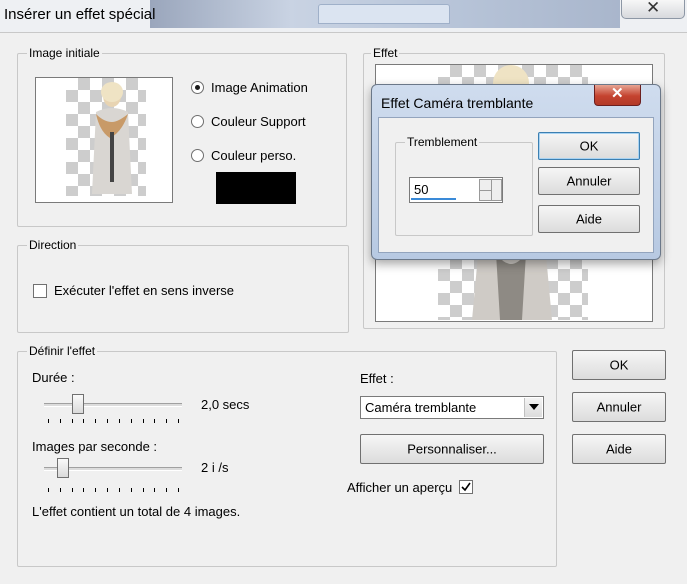  What do you see at coordinates (112, 138) in the screenshot?
I see `person-silhouette` at bounding box center [112, 138].